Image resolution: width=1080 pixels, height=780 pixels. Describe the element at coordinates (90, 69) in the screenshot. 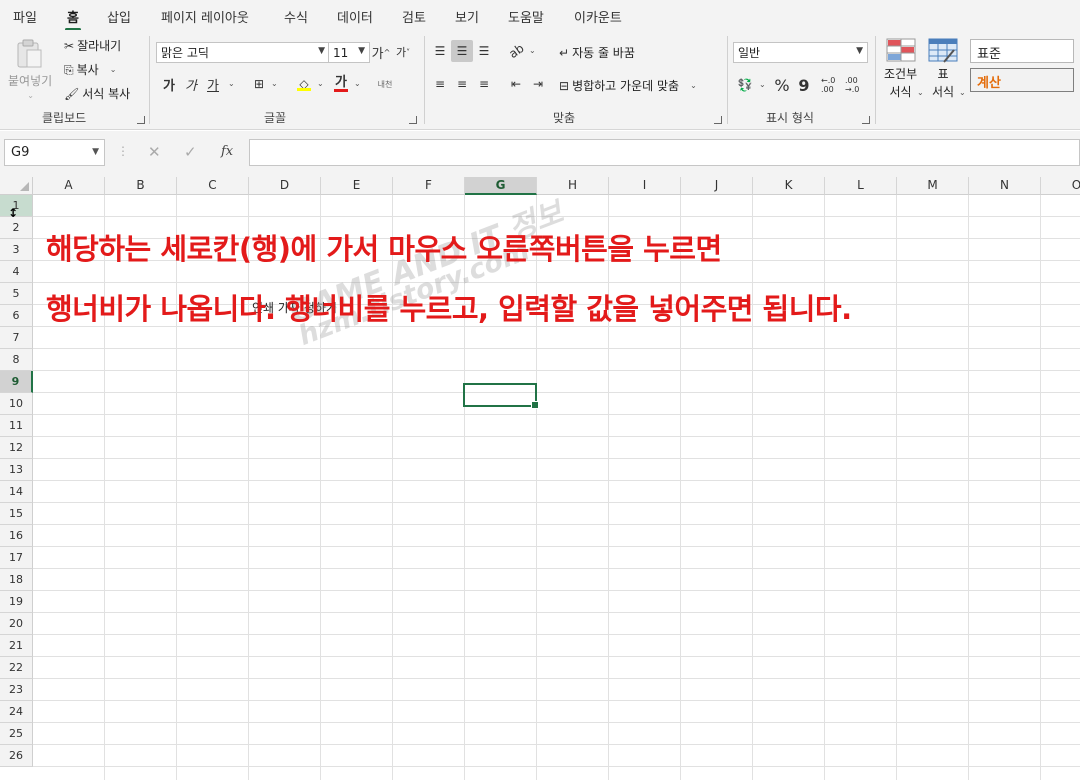

I see `copy-button: ⎘ 복사 ⌄` at that location.